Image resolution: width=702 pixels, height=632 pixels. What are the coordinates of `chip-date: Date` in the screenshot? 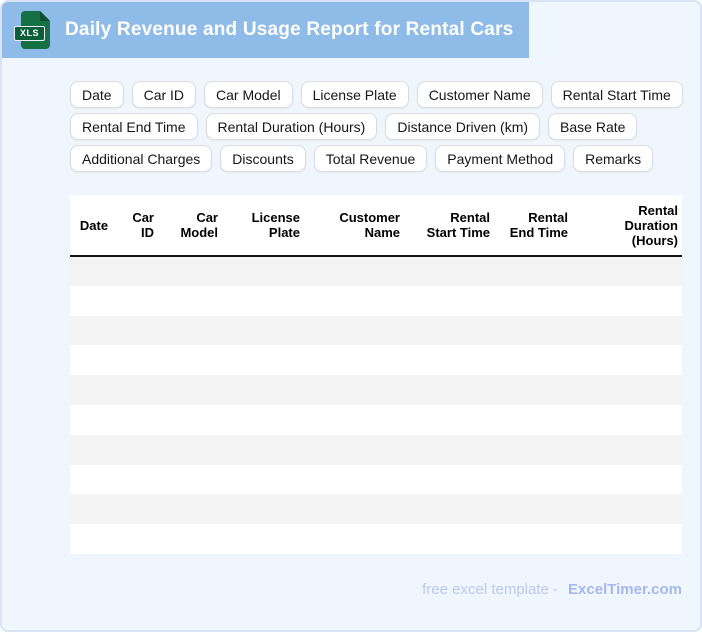 It's located at (97, 94).